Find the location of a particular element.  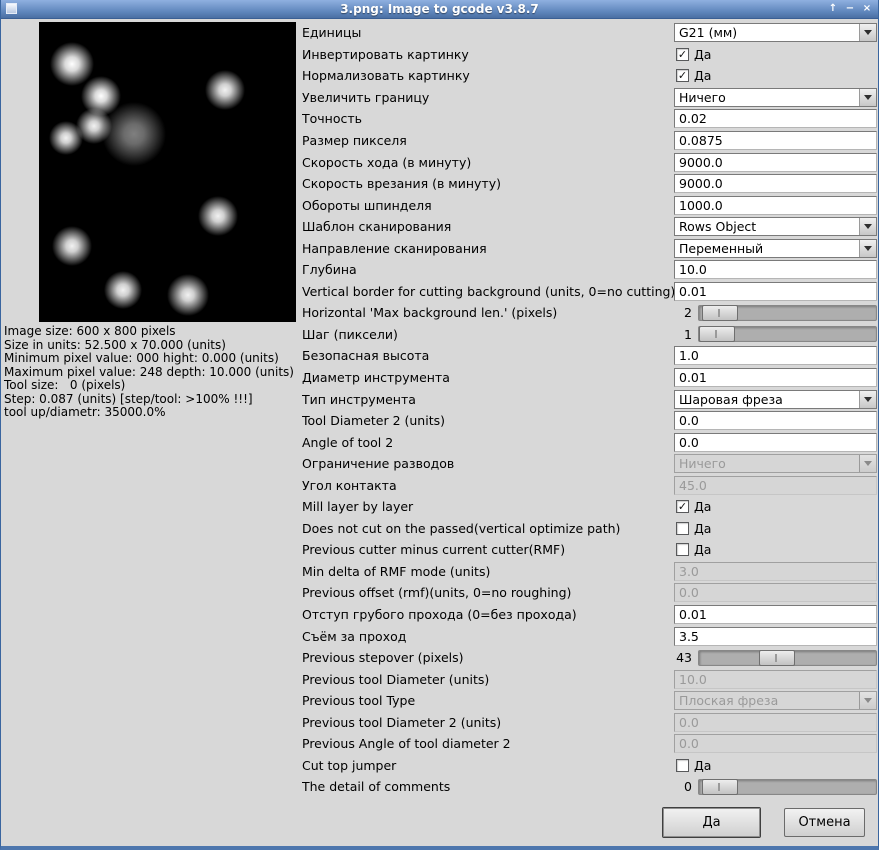

detail-of-comments-slider-handle is located at coordinates (719, 786).